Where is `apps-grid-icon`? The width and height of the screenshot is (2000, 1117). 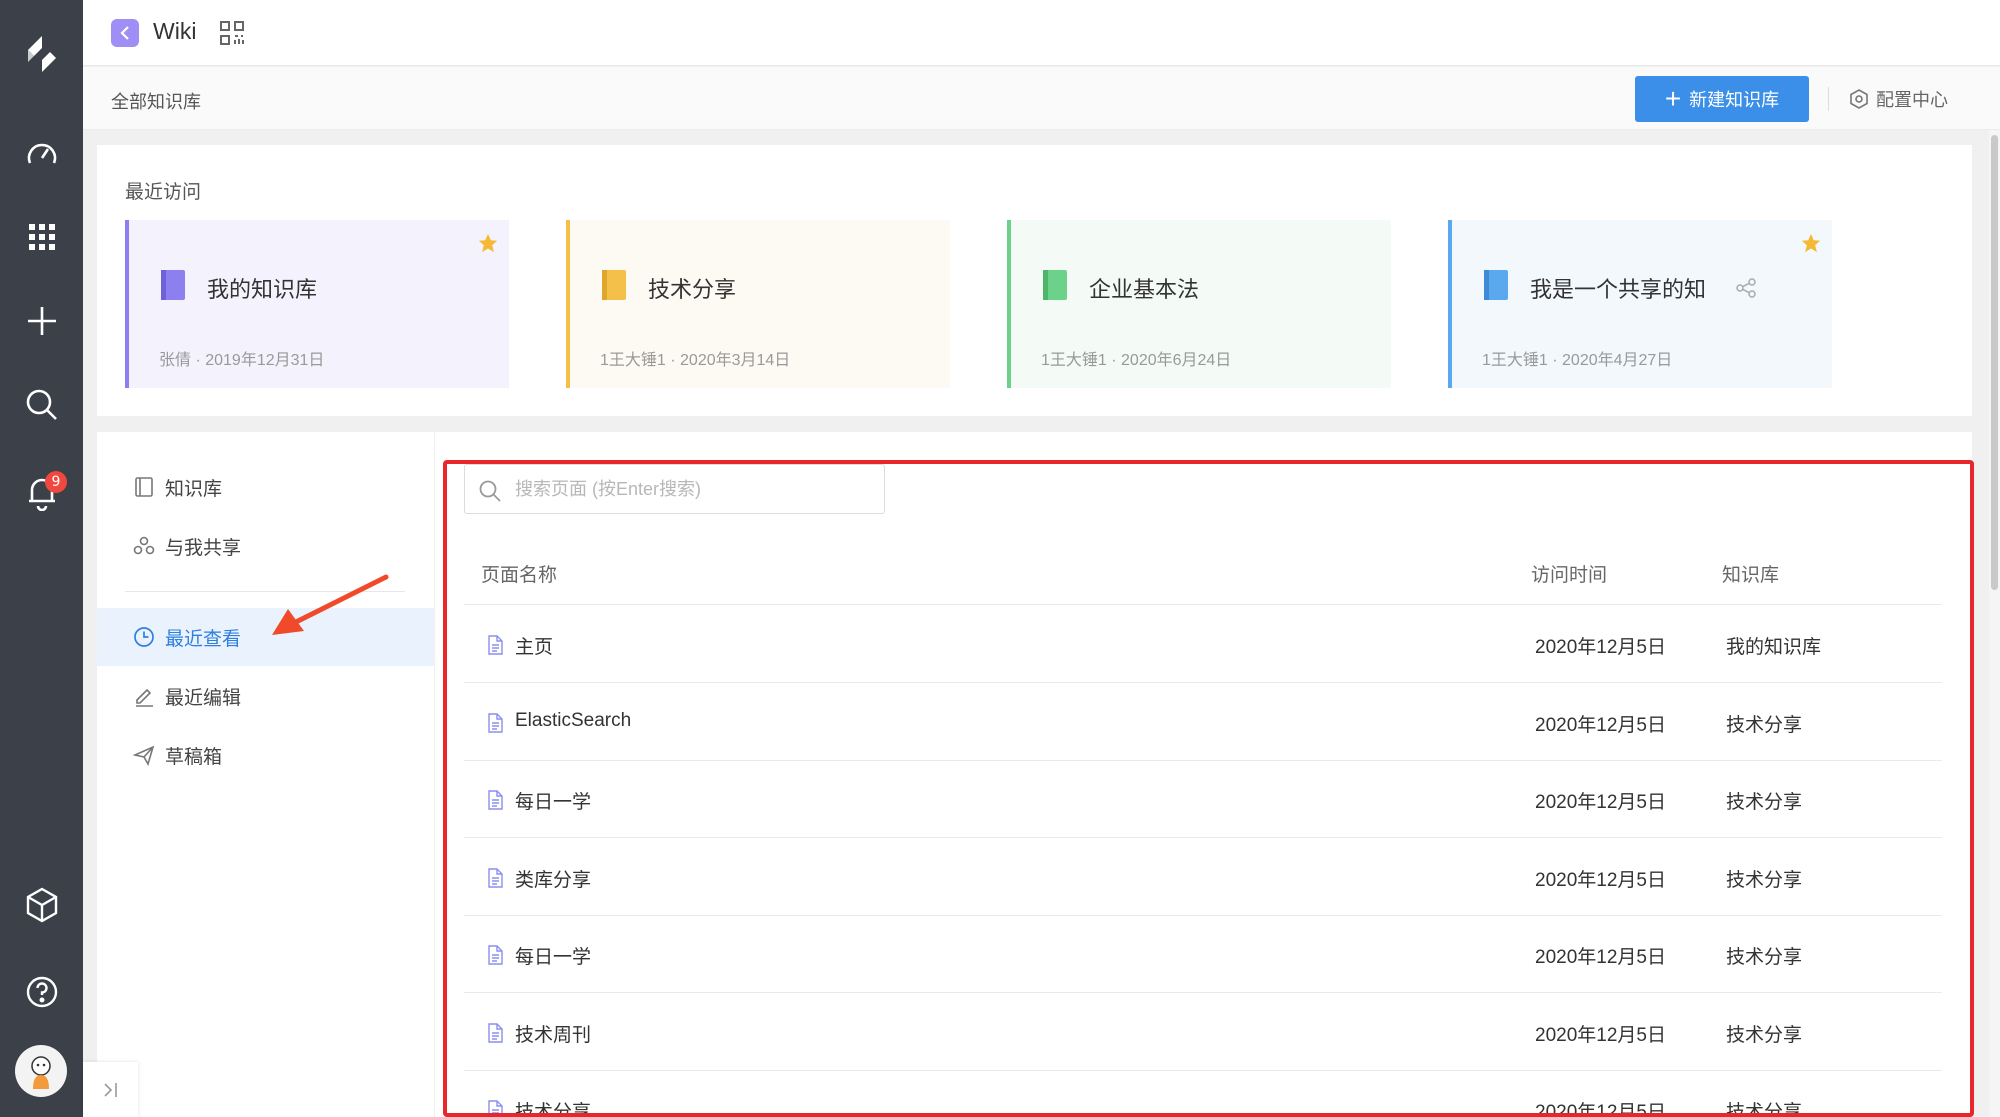 apps-grid-icon is located at coordinates (41, 237).